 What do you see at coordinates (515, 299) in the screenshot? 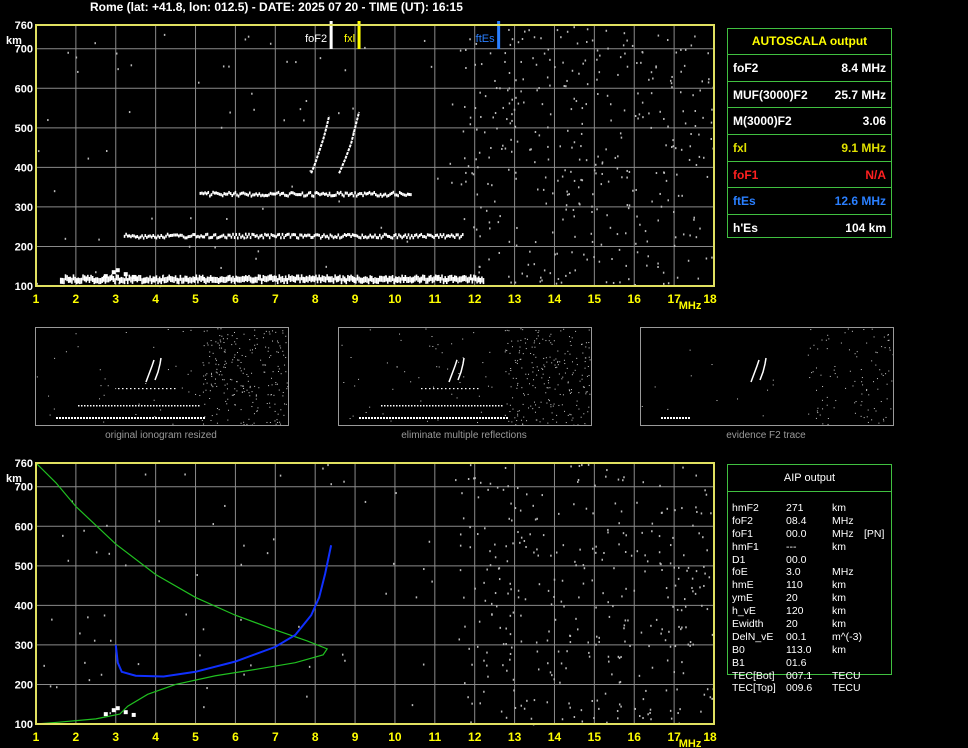
I see `x-tick-label: 13` at bounding box center [515, 299].